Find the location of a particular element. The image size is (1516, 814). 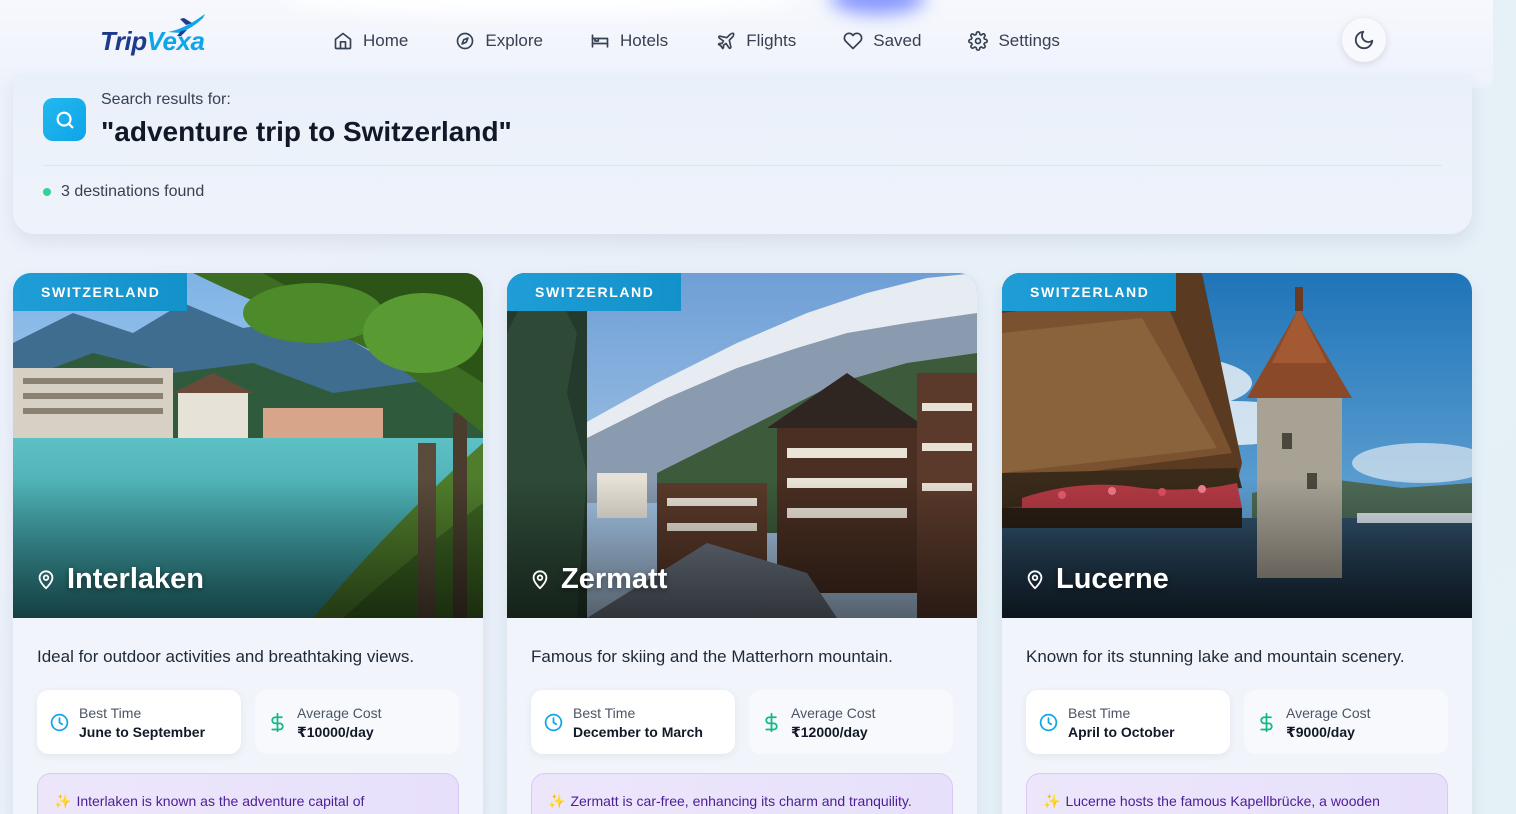

destination-name: Interlaken is located at coordinates (135, 579).